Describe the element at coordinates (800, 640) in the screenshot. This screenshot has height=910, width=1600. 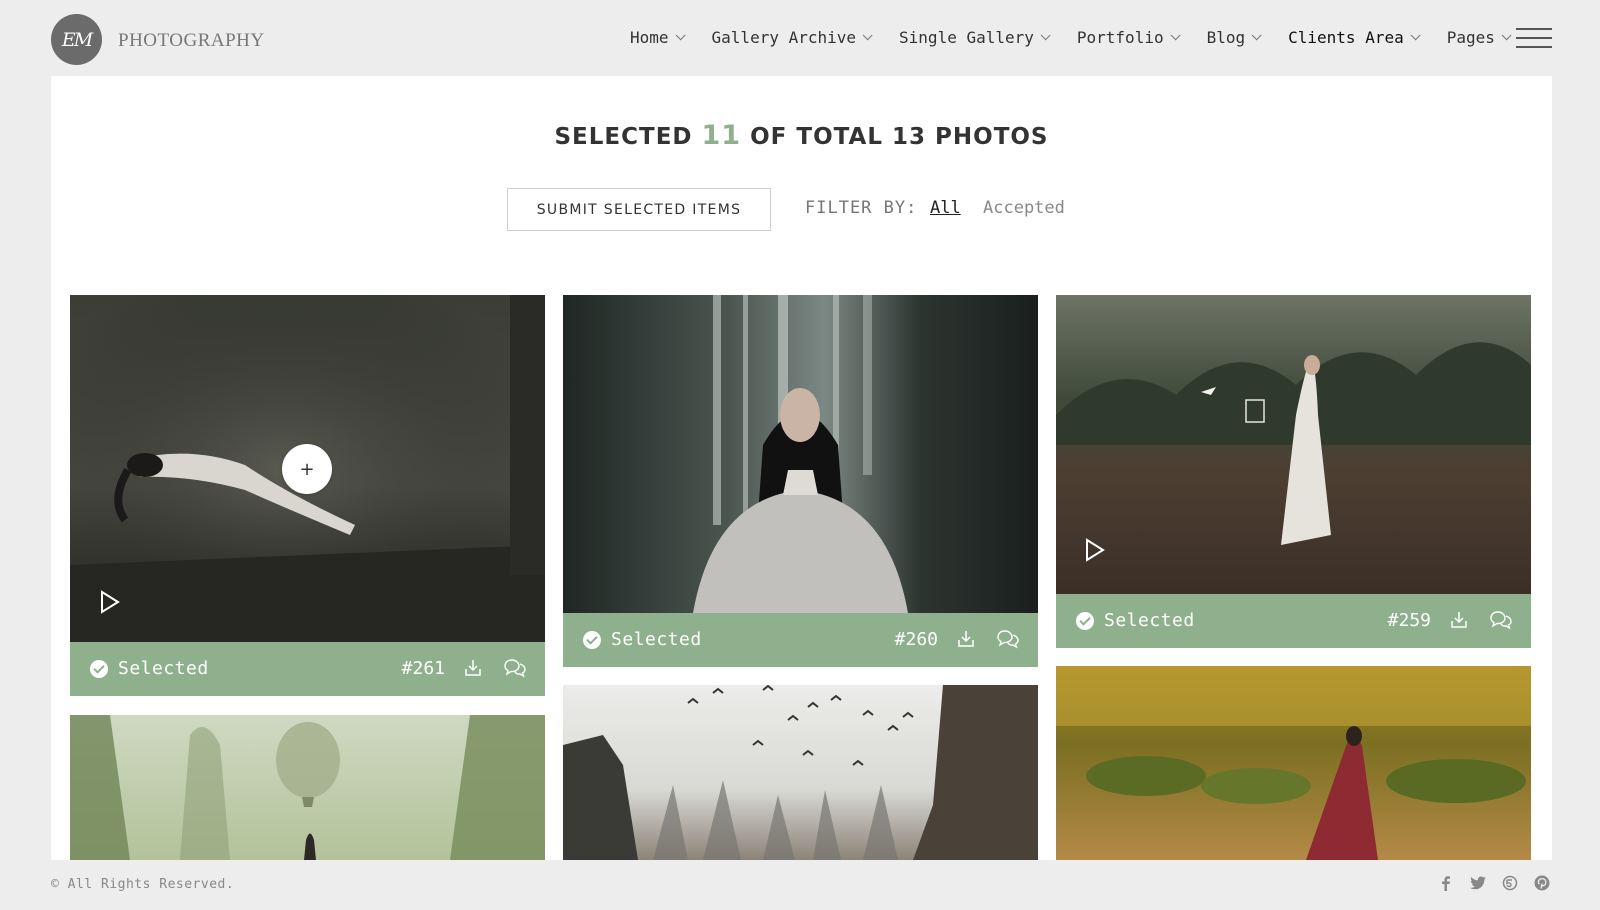
I see `selection-bar: Selected #260` at that location.